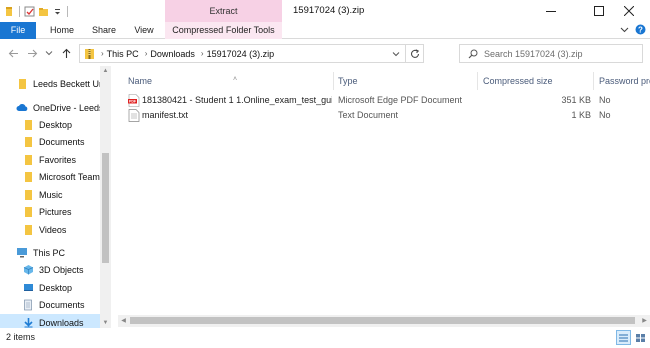 This screenshot has height=348, width=650. I want to click on file-compressed-size: 351 KB, so click(576, 100).